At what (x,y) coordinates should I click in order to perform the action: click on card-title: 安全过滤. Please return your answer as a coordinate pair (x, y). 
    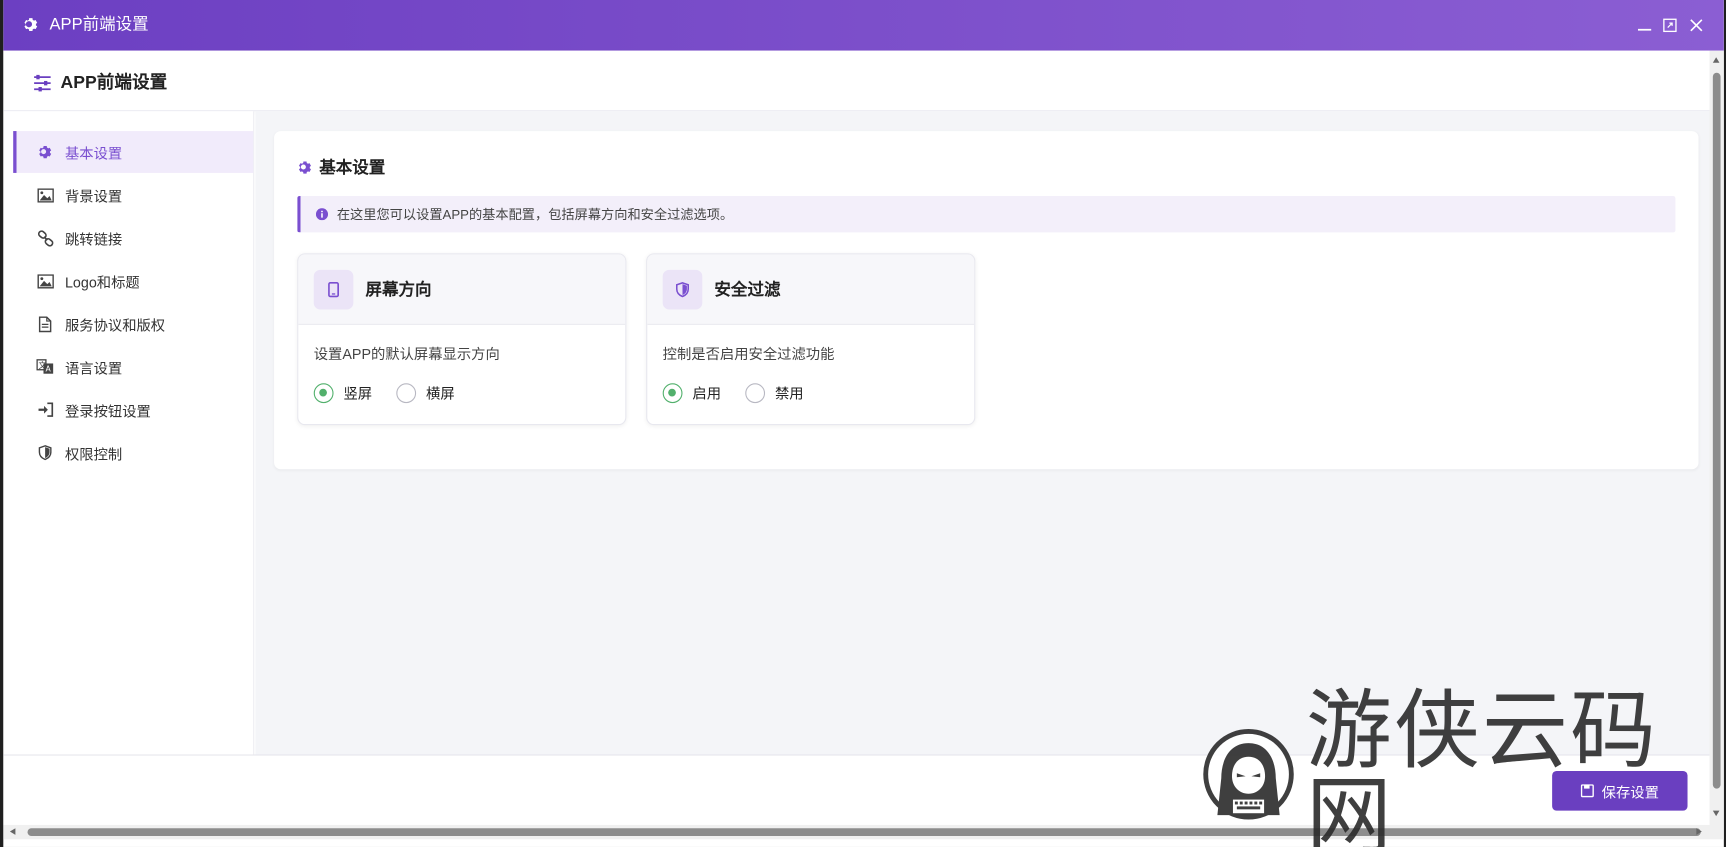
    Looking at the image, I should click on (747, 290).